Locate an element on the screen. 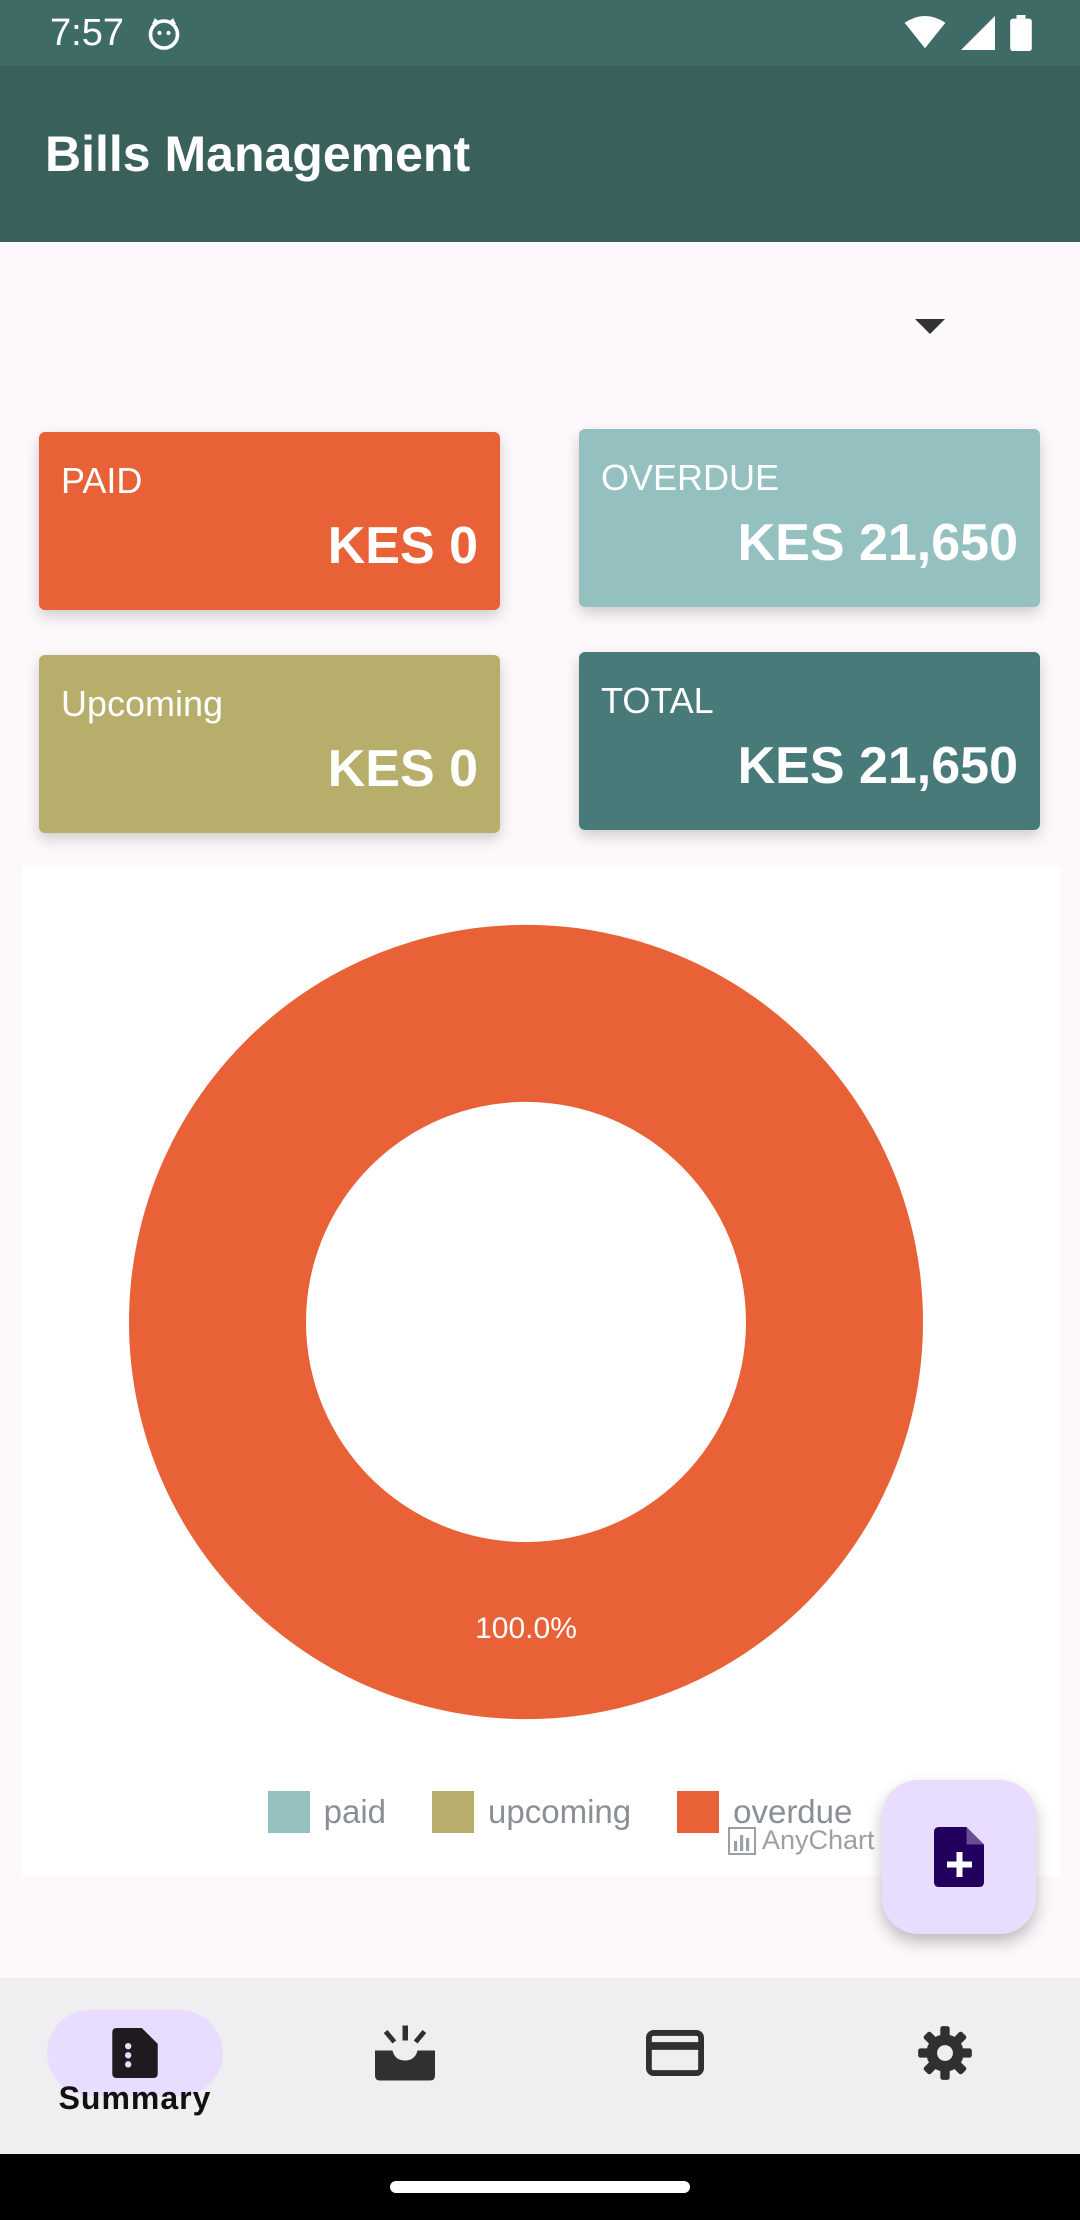  nav-pill-payments is located at coordinates (675, 2053).